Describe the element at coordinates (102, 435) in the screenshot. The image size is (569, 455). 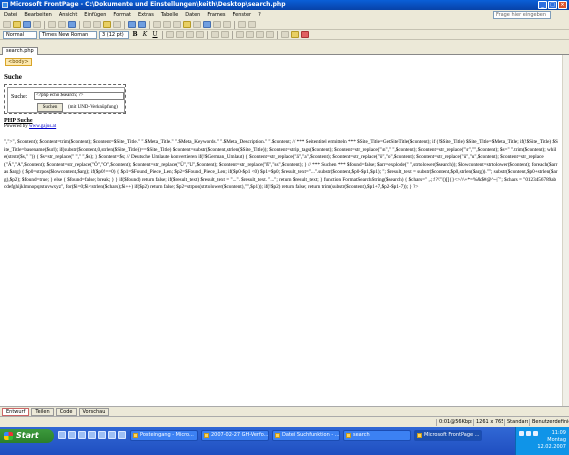
I see `quicklaunch-excel-icon` at that location.